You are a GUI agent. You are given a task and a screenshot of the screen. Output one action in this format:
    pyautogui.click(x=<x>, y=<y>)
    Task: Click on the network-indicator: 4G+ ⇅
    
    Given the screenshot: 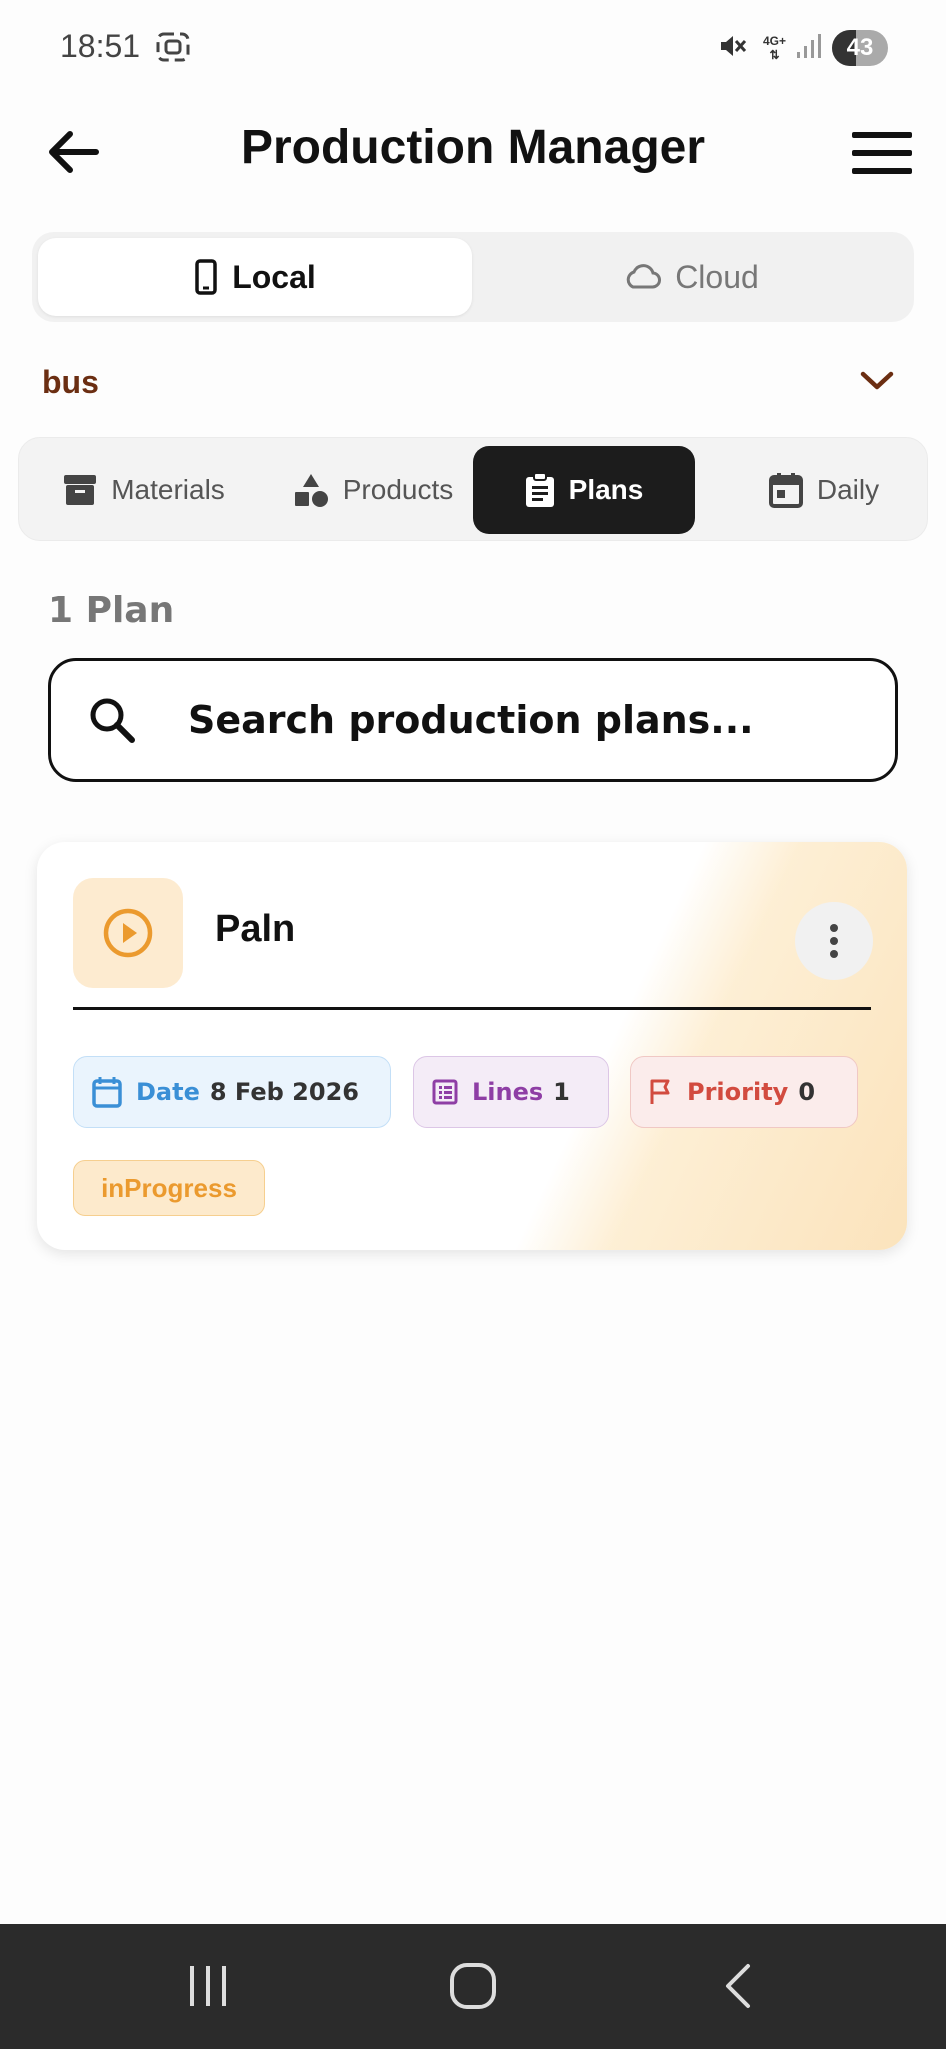 What is the action you would take?
    pyautogui.click(x=774, y=48)
    